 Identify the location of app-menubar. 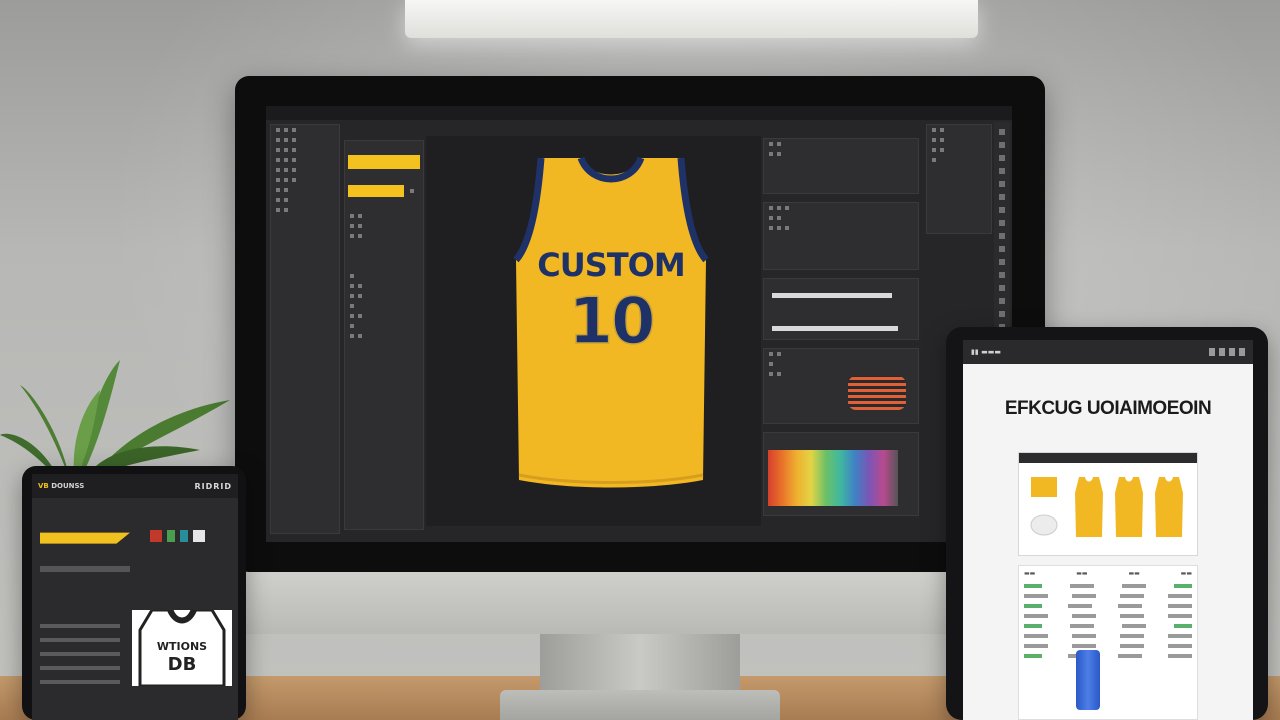
(639, 113).